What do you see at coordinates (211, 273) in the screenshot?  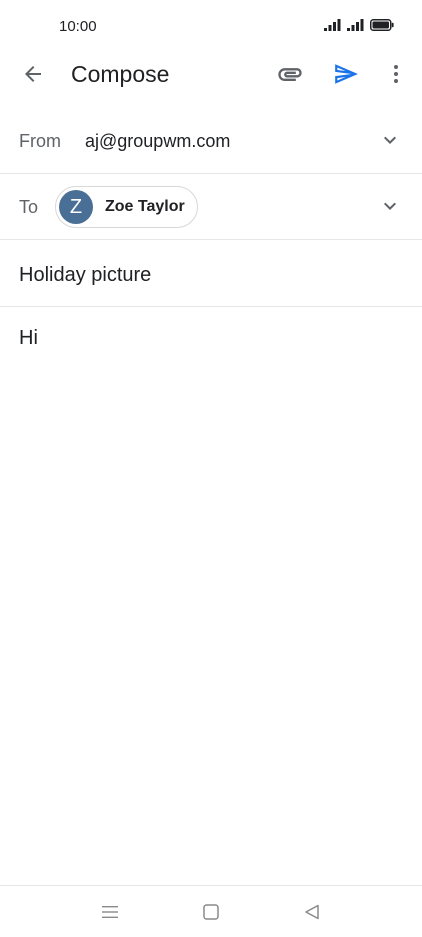 I see `subject-field: Holiday picture` at bounding box center [211, 273].